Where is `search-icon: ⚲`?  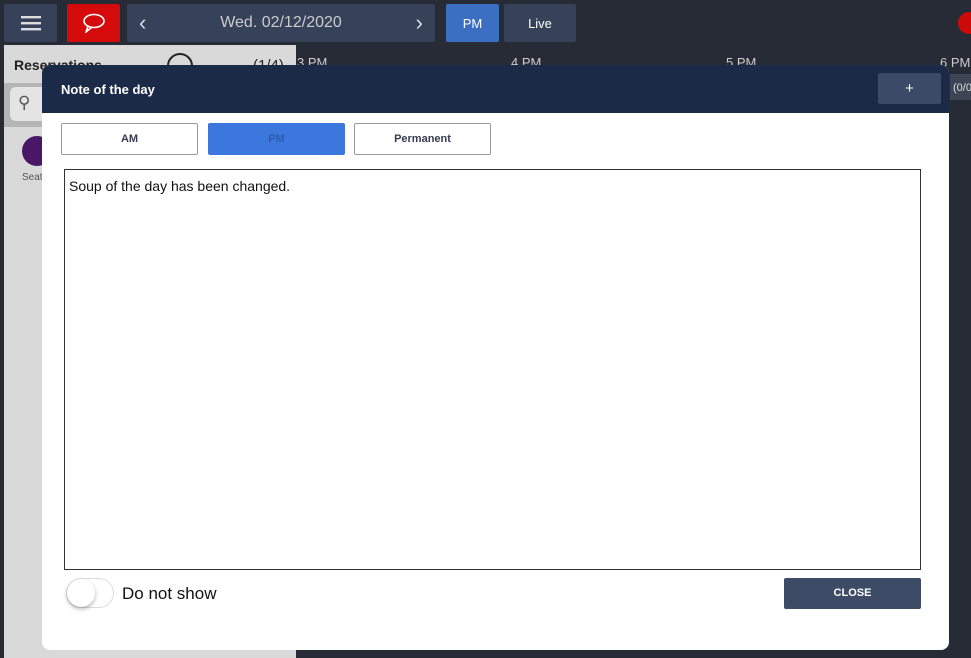 search-icon: ⚲ is located at coordinates (24, 102).